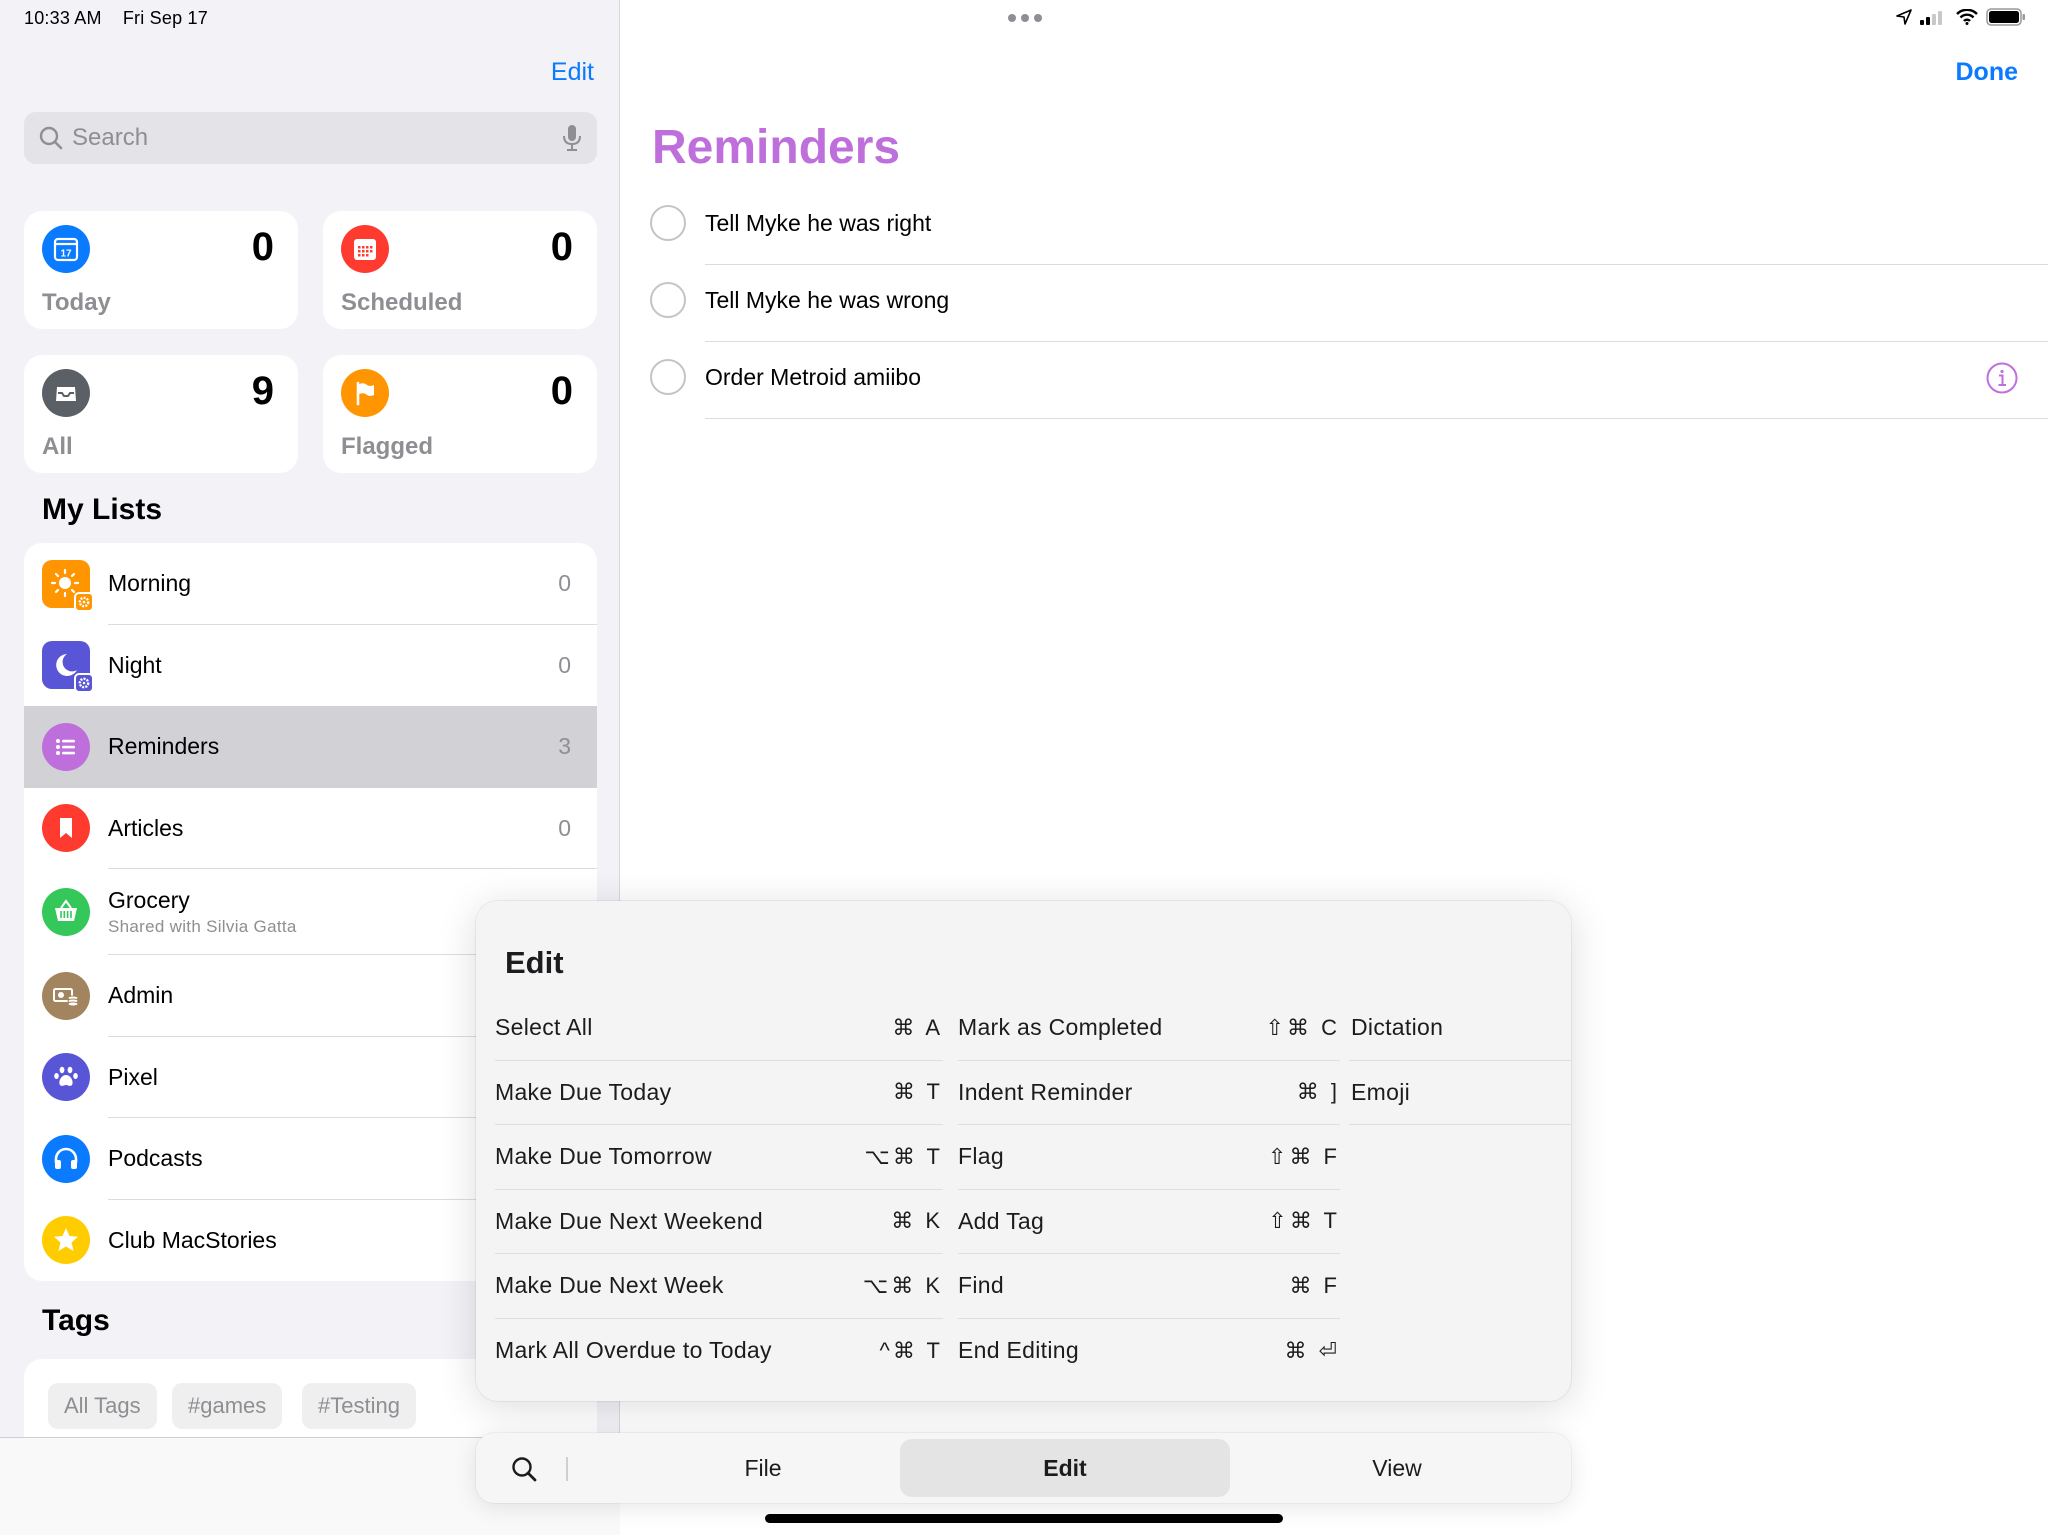 The height and width of the screenshot is (1535, 2048). I want to click on menu-item-label: End Editing, so click(1018, 1350).